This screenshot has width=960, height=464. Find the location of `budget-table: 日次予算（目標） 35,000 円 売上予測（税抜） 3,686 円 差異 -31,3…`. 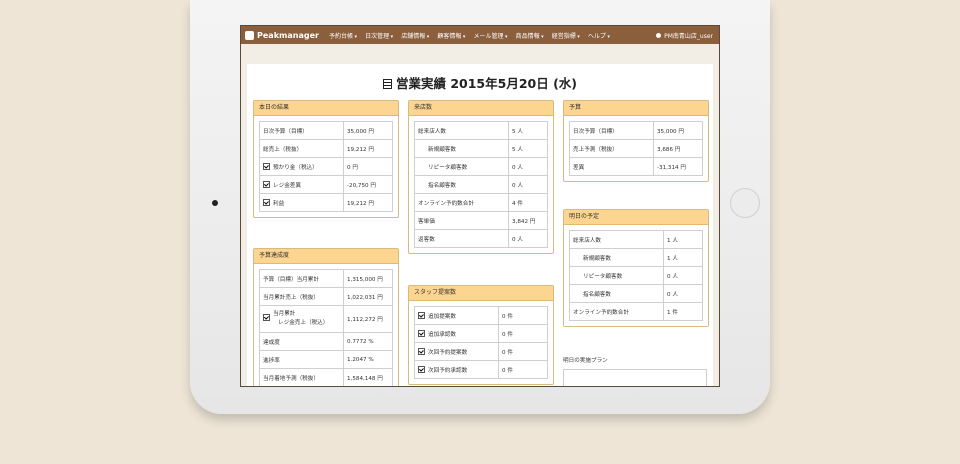

budget-table: 日次予算（目標） 35,000 円 売上予測（税抜） 3,686 円 差異 -31,3… is located at coordinates (636, 148).